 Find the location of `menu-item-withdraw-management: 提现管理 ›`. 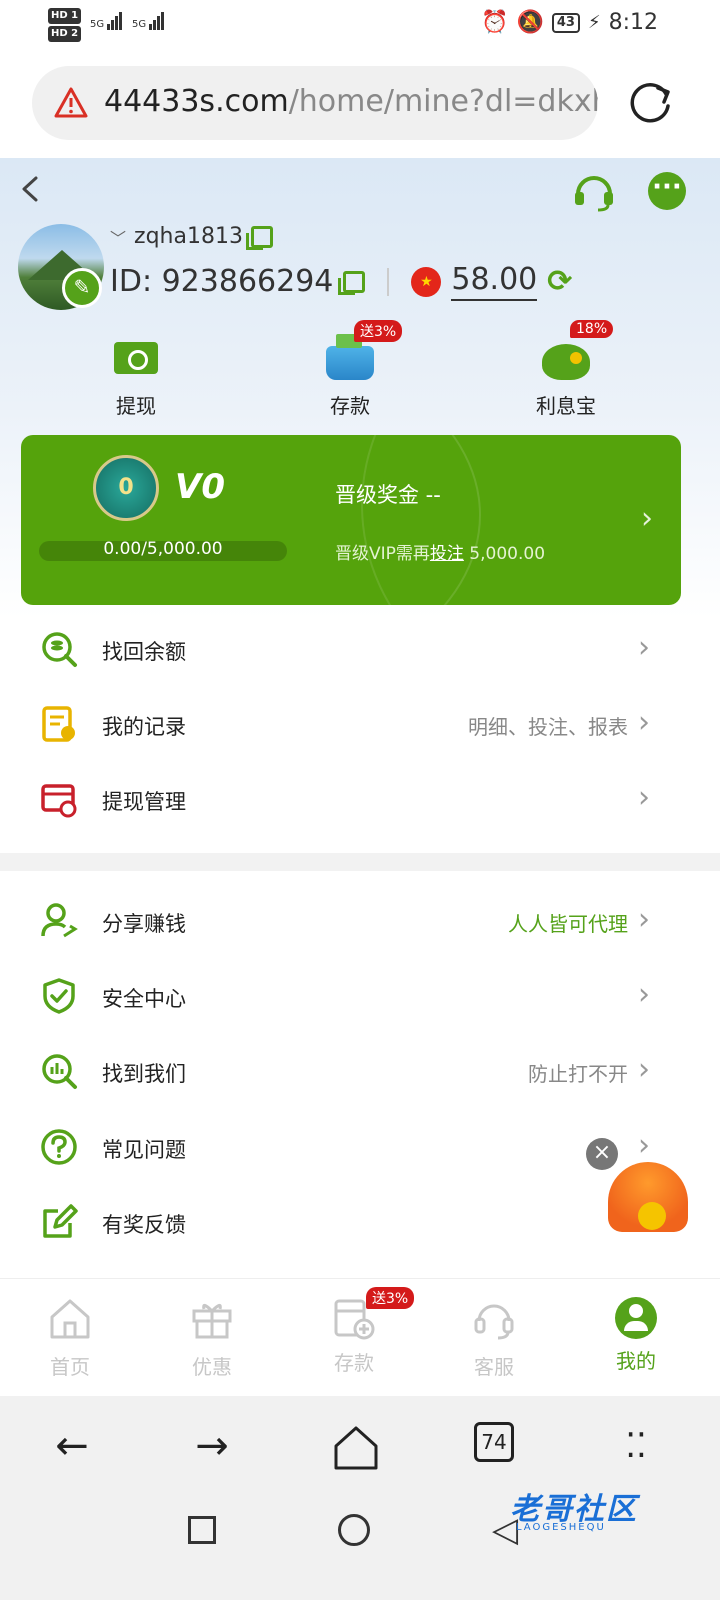

menu-item-withdraw-management: 提现管理 › is located at coordinates (360, 801).